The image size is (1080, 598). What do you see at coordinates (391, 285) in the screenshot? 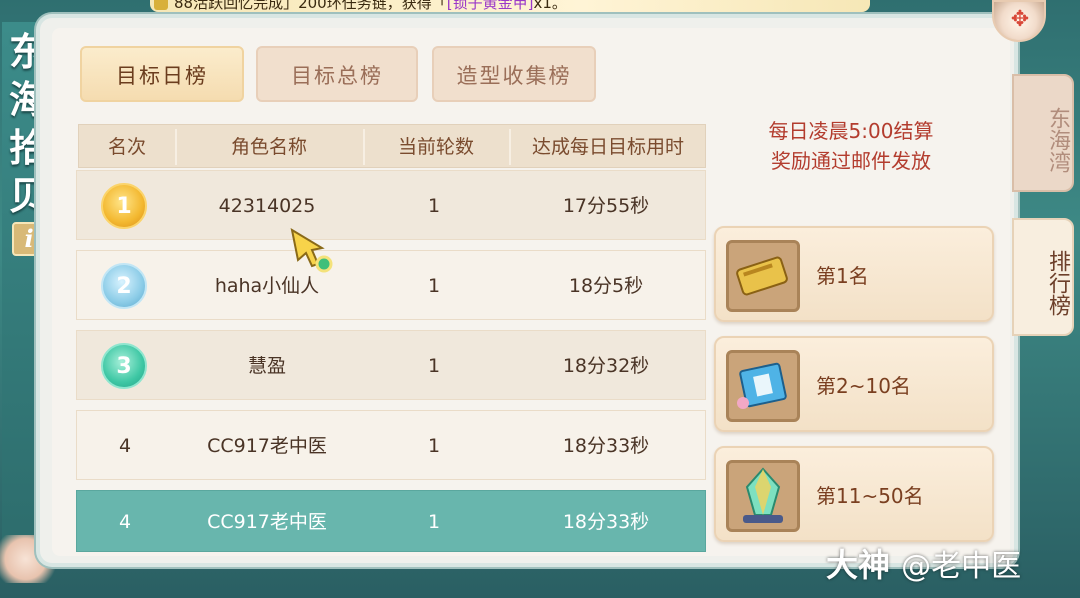
I see `table-row: 2 haha小仙人 1 18分5秒` at bounding box center [391, 285].